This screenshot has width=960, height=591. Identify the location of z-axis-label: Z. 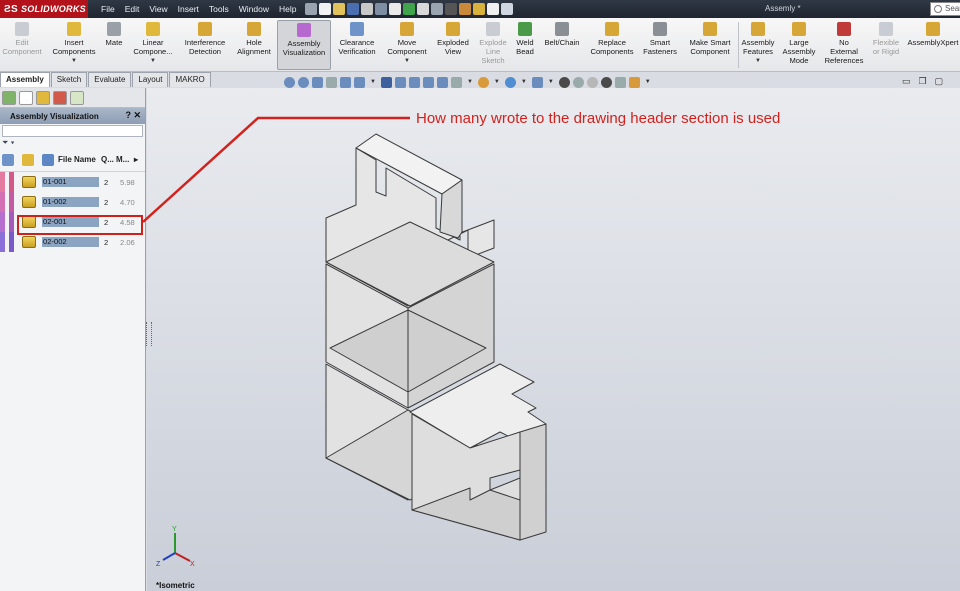
(158, 564).